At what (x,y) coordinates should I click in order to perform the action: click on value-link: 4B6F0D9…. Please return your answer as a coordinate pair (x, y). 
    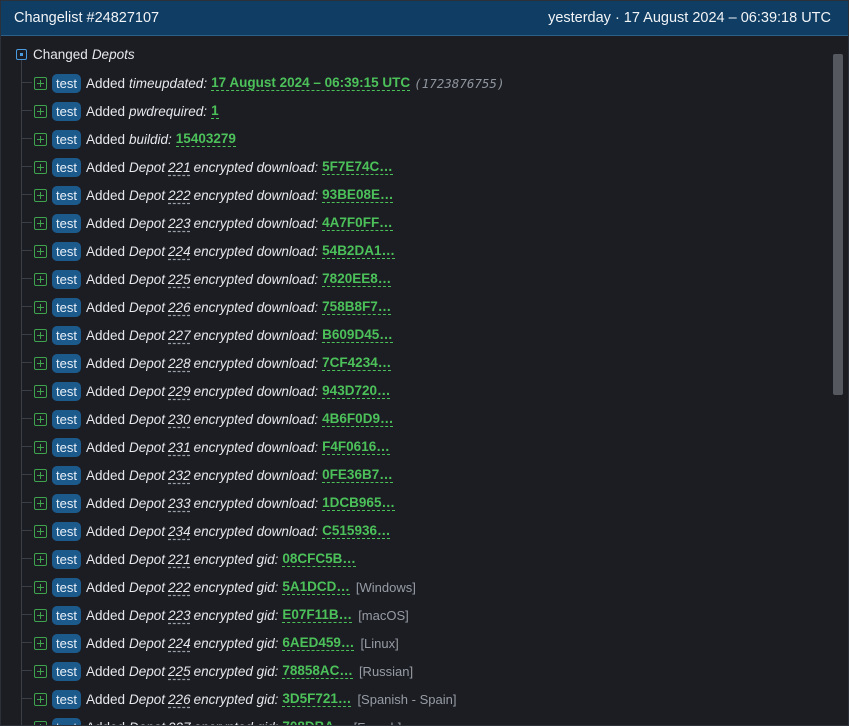
    Looking at the image, I should click on (358, 419).